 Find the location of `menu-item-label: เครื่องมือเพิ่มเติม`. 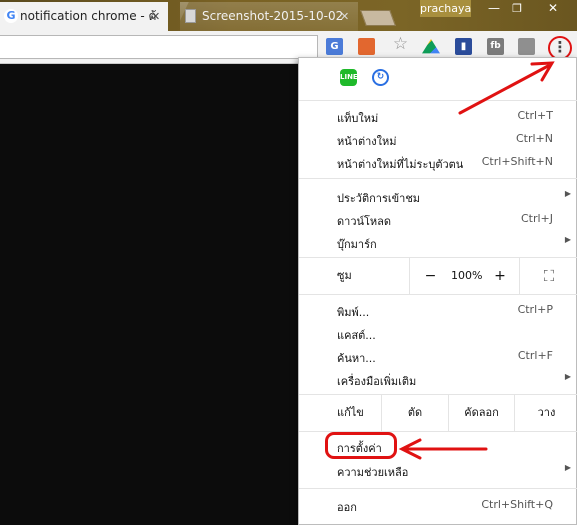

menu-item-label: เครื่องมือเพิ่มเติม is located at coordinates (377, 381).